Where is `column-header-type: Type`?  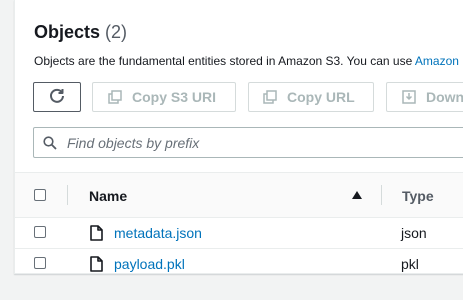 column-header-type: Type is located at coordinates (418, 196).